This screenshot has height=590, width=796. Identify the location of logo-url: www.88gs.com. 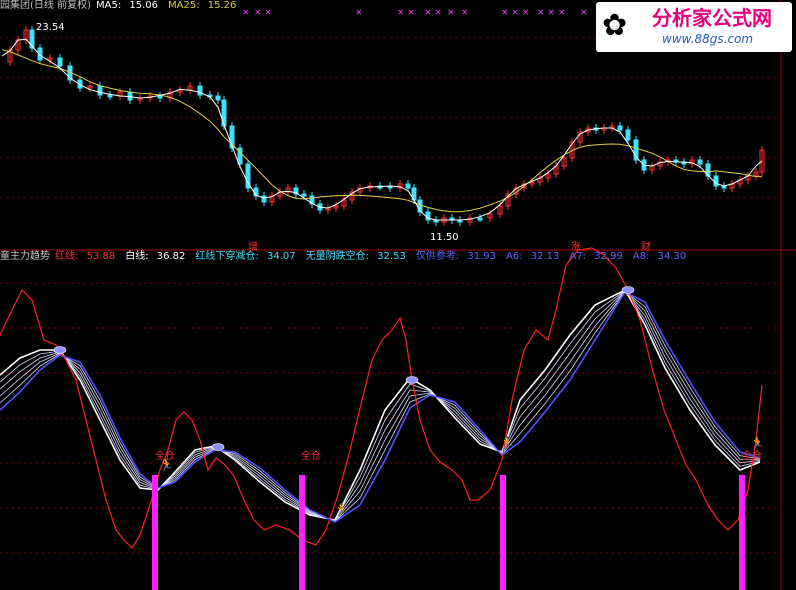
(708, 39).